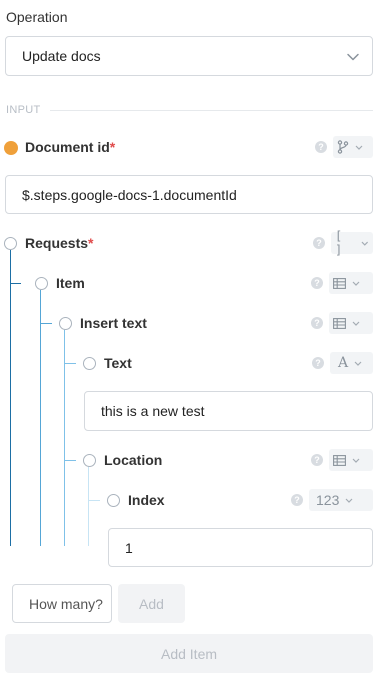  Describe the element at coordinates (228, 411) in the screenshot. I see `text-input: this is a new test` at that location.